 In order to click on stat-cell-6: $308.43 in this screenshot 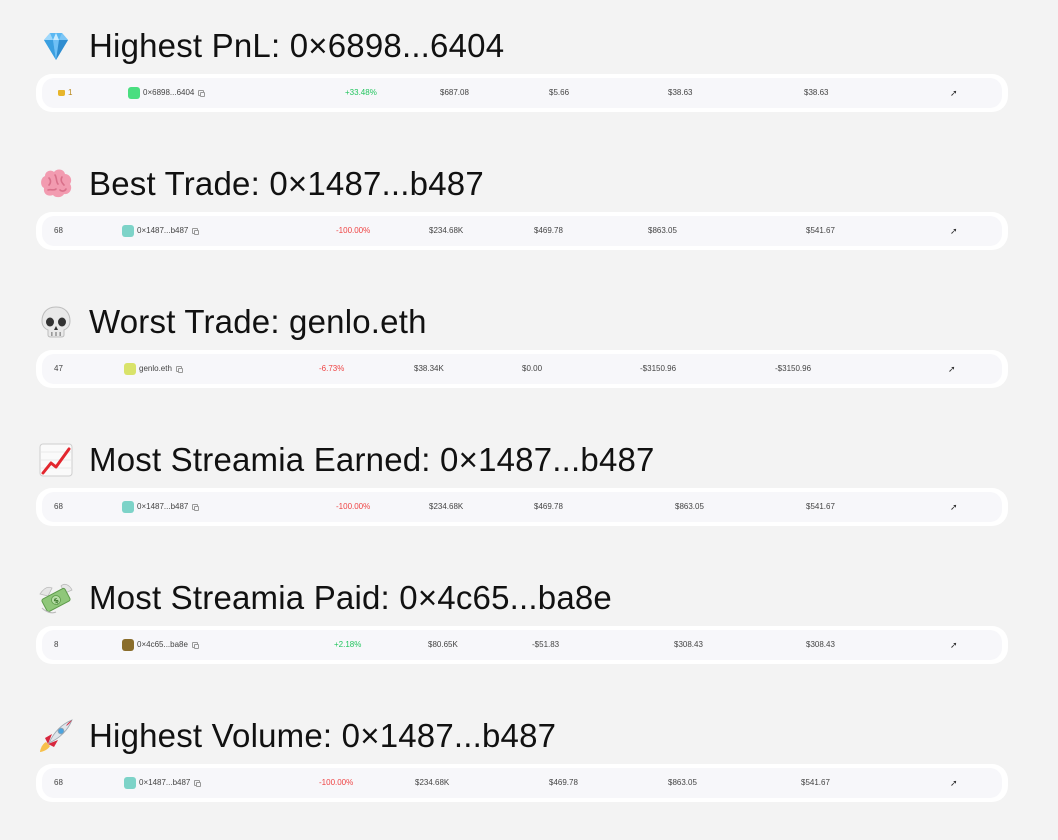, I will do `click(820, 644)`.